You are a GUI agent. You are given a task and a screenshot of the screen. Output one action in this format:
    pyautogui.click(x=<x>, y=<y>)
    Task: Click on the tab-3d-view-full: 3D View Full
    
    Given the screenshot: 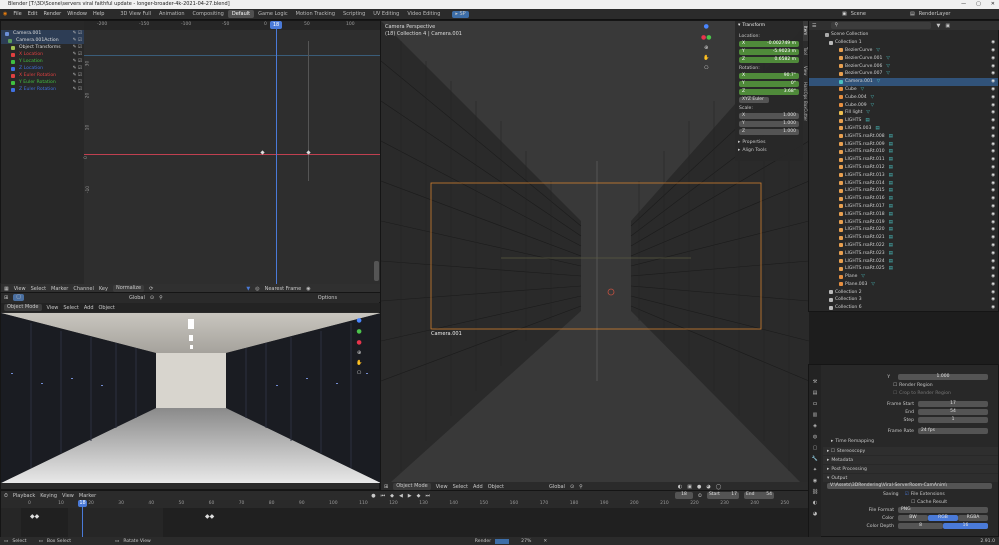 What is the action you would take?
    pyautogui.click(x=135, y=14)
    